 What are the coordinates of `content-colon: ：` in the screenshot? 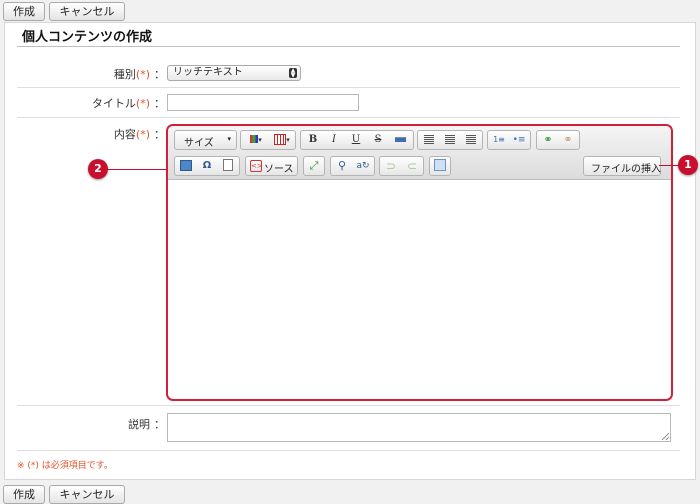 It's located at (159, 134).